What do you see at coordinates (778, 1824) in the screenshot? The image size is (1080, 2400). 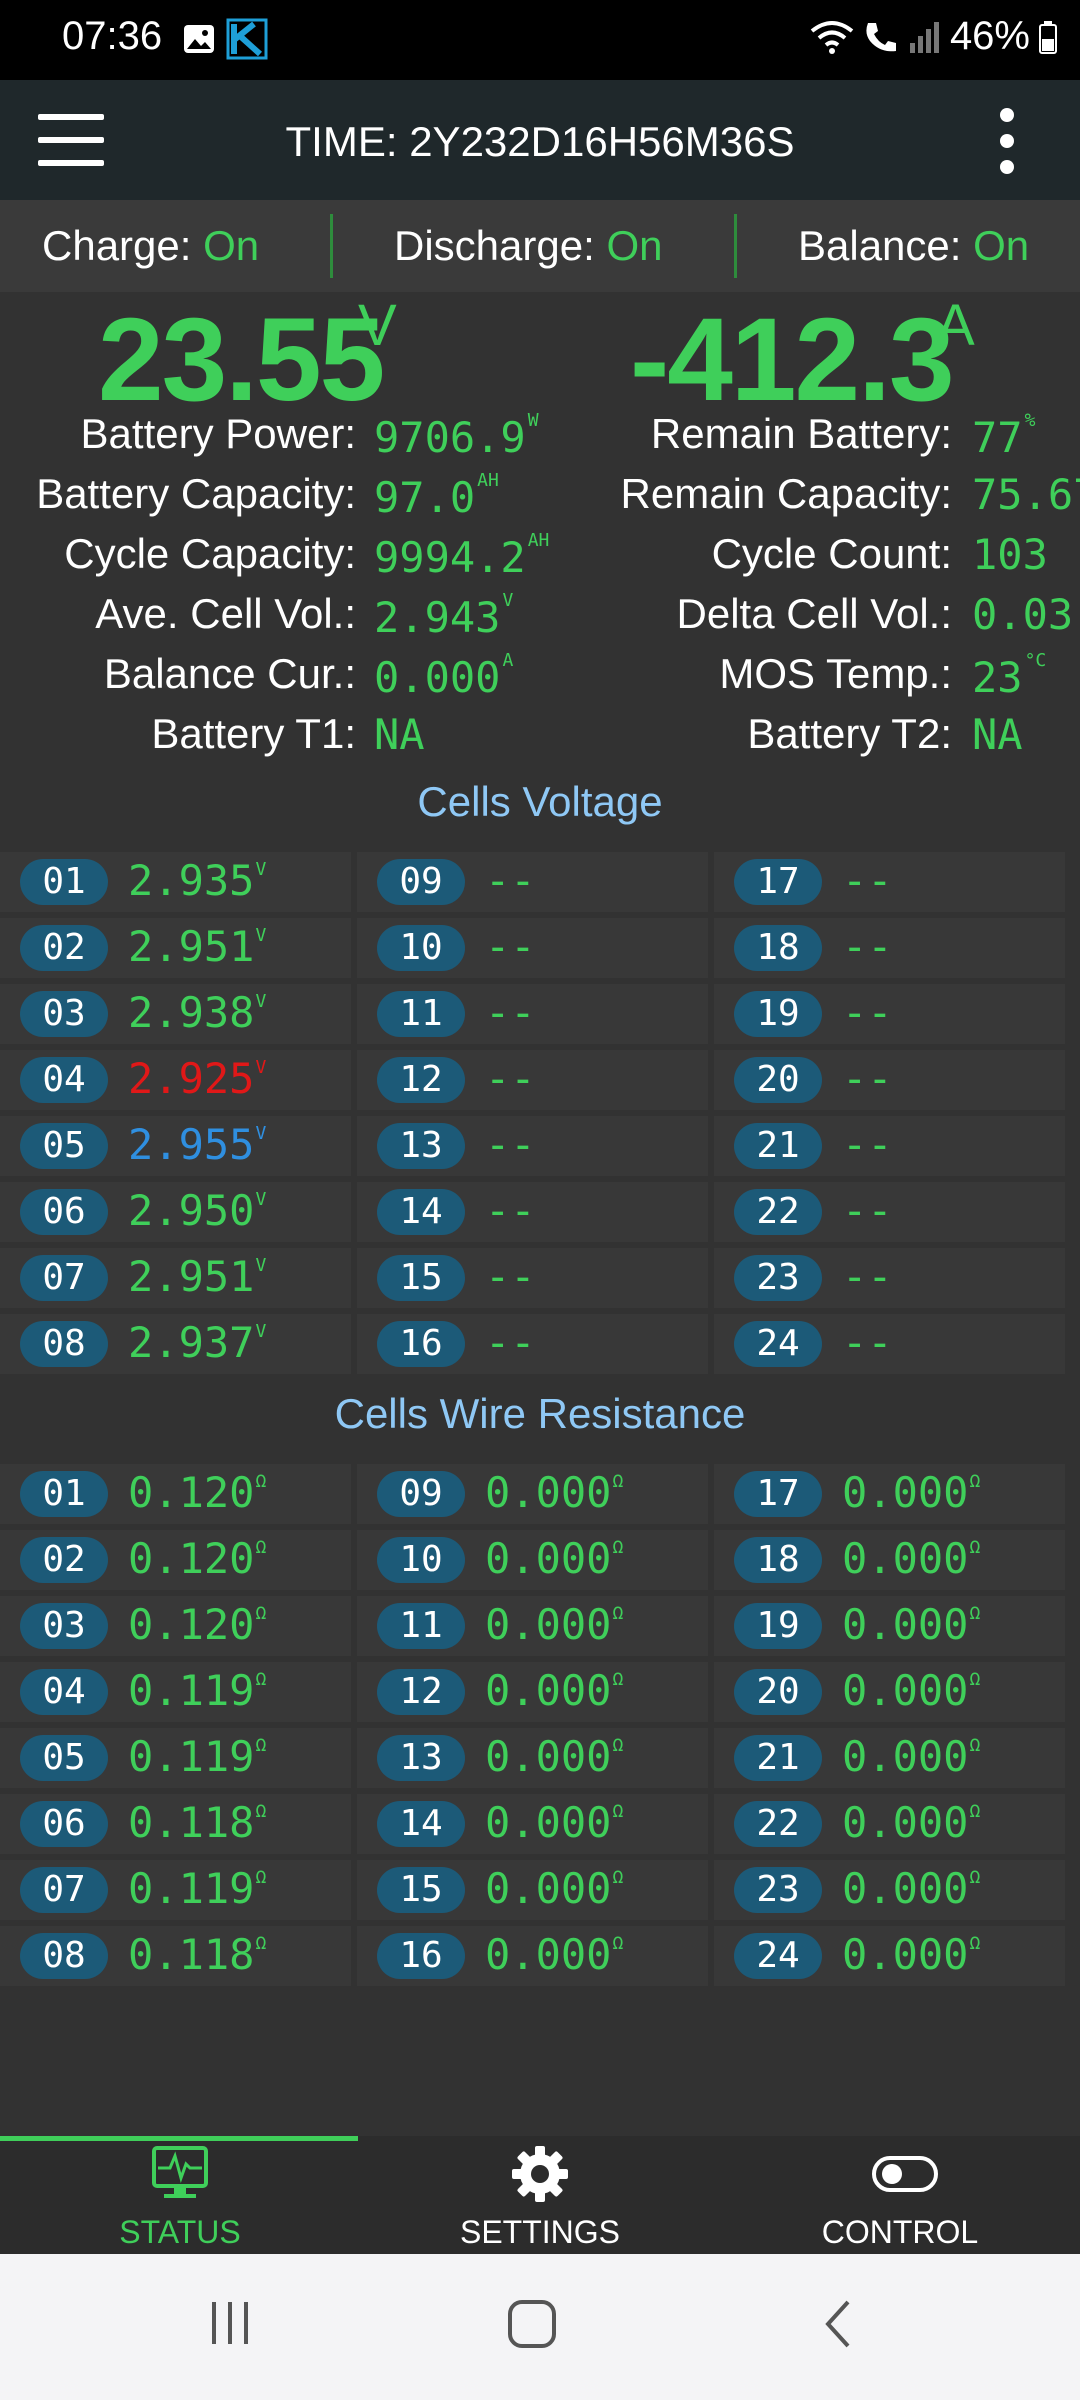 I see `cell-number-badge: 22` at bounding box center [778, 1824].